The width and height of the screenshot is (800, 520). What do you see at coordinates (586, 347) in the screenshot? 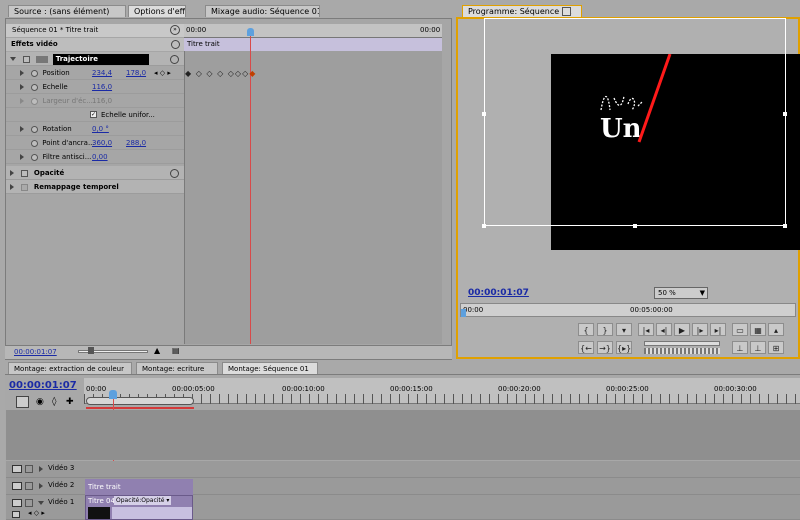
I see `go-to-prev-button: {←` at bounding box center [586, 347].